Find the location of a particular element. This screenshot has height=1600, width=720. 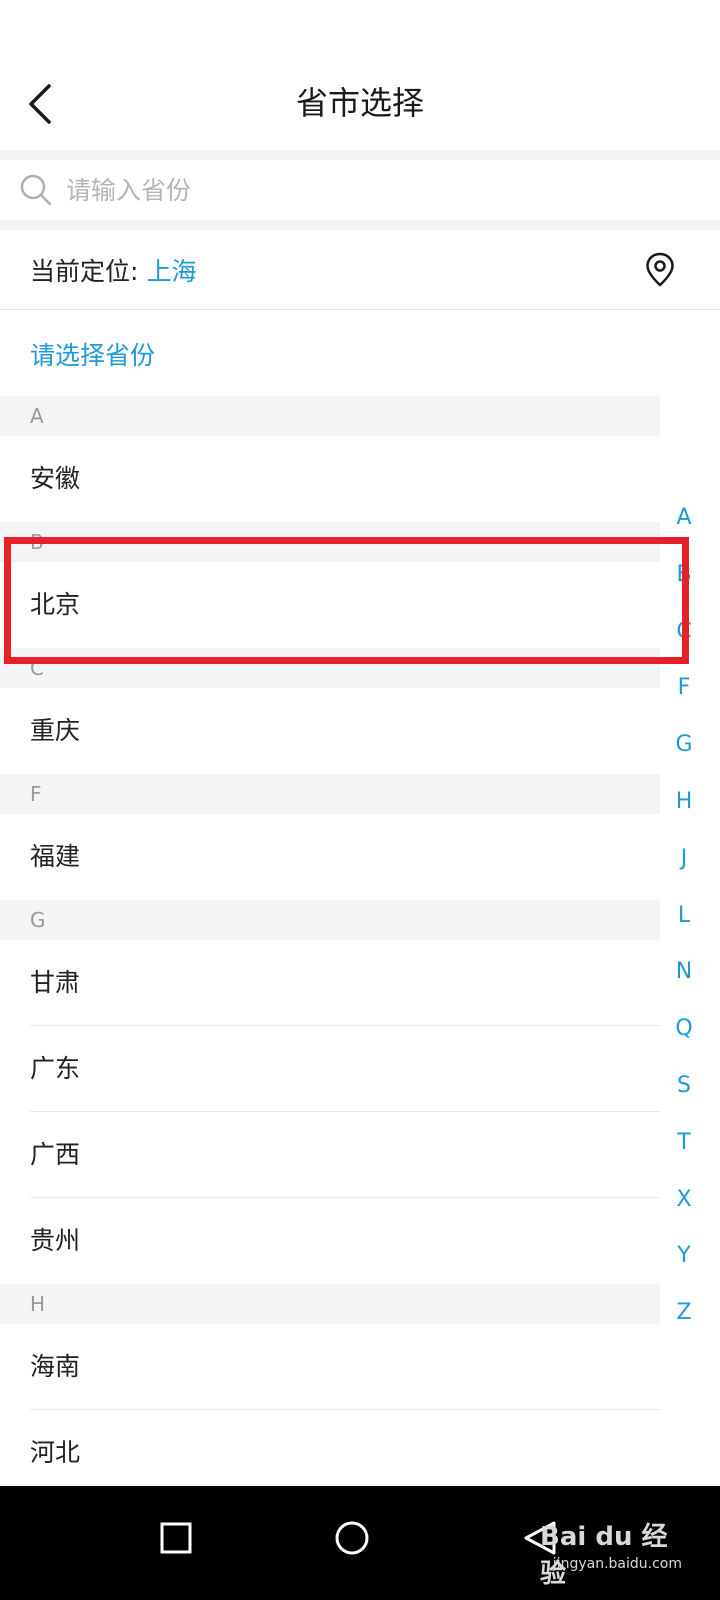

index-letter-l: L is located at coordinates (684, 916).